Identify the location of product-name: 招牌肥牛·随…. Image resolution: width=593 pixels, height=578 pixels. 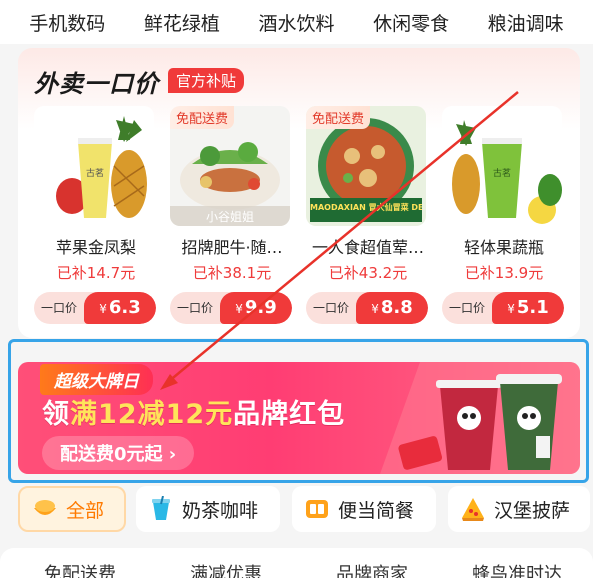
(232, 247).